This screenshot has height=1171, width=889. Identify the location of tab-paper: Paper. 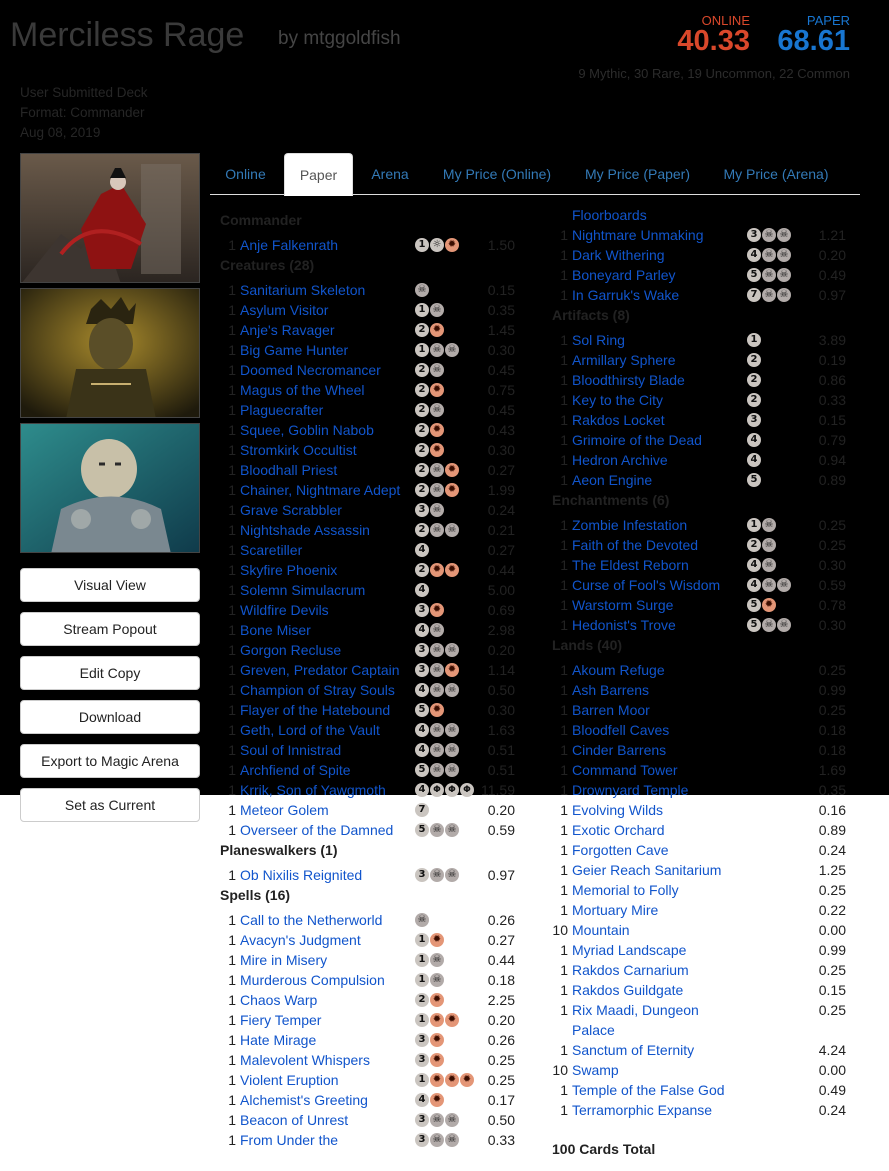
(318, 174).